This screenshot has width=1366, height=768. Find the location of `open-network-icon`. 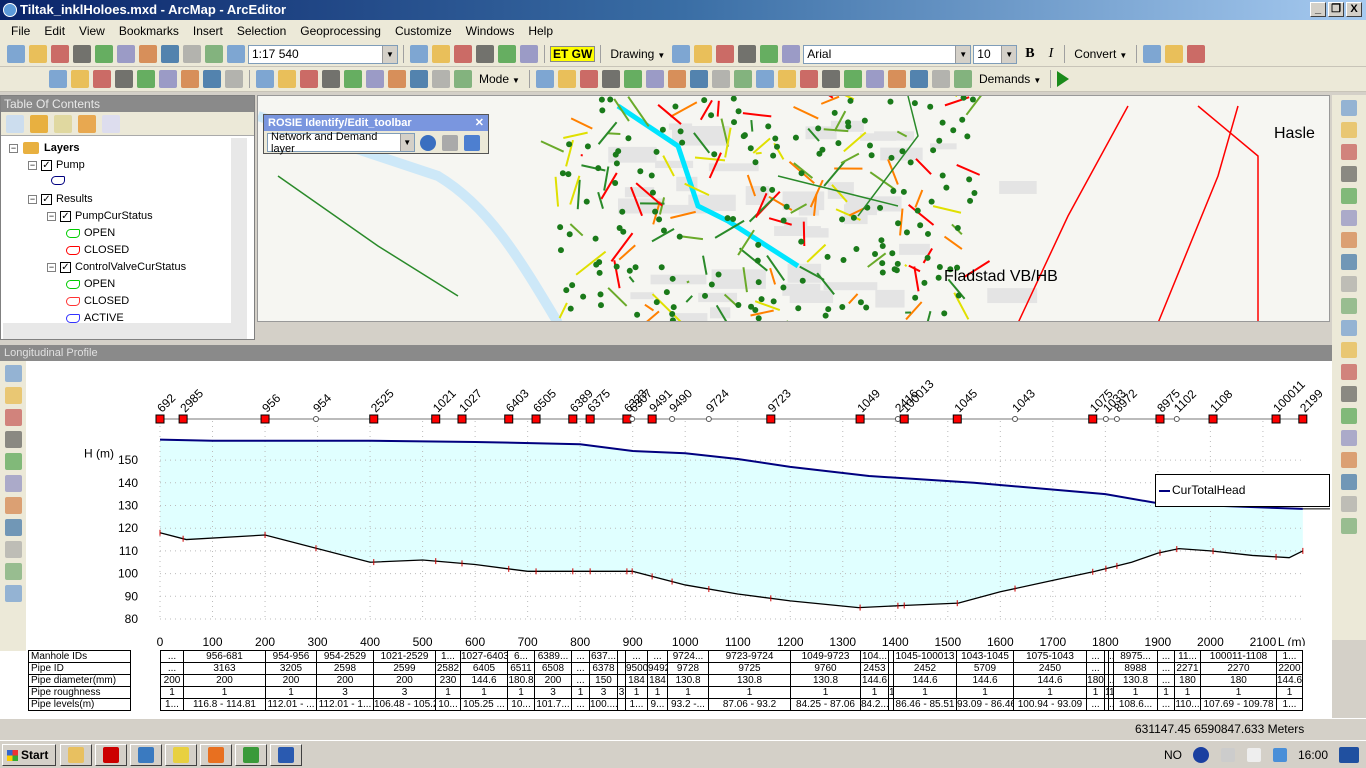

open-network-icon is located at coordinates (265, 79).